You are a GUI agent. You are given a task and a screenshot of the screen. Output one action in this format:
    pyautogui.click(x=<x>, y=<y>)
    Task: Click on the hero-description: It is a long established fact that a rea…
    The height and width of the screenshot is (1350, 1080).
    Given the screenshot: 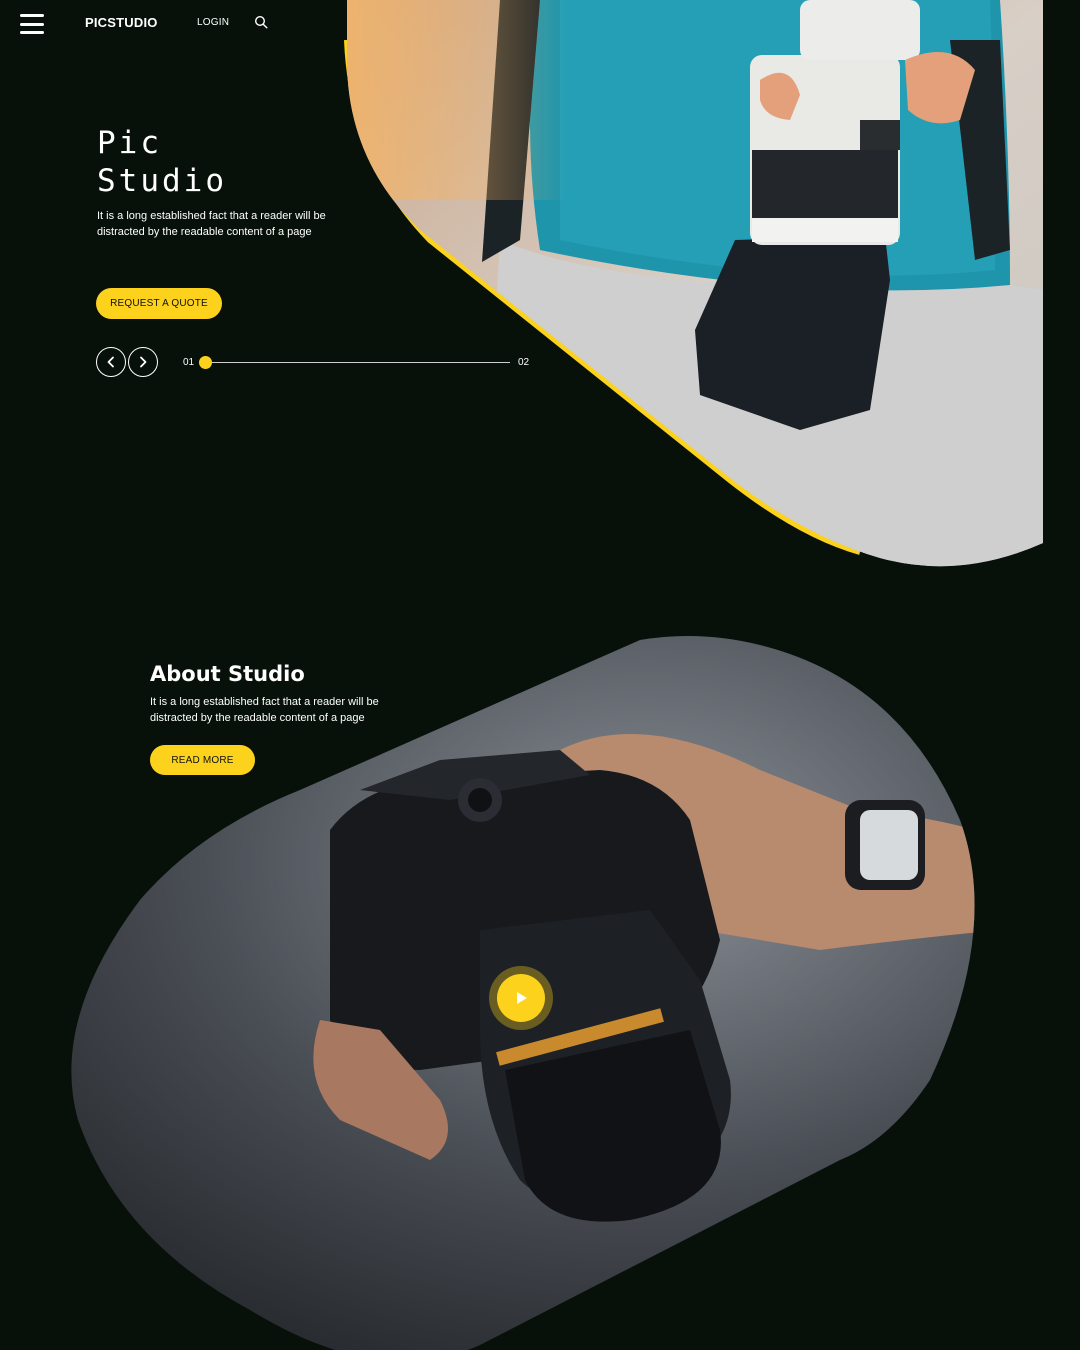 What is the action you would take?
    pyautogui.click(x=211, y=224)
    